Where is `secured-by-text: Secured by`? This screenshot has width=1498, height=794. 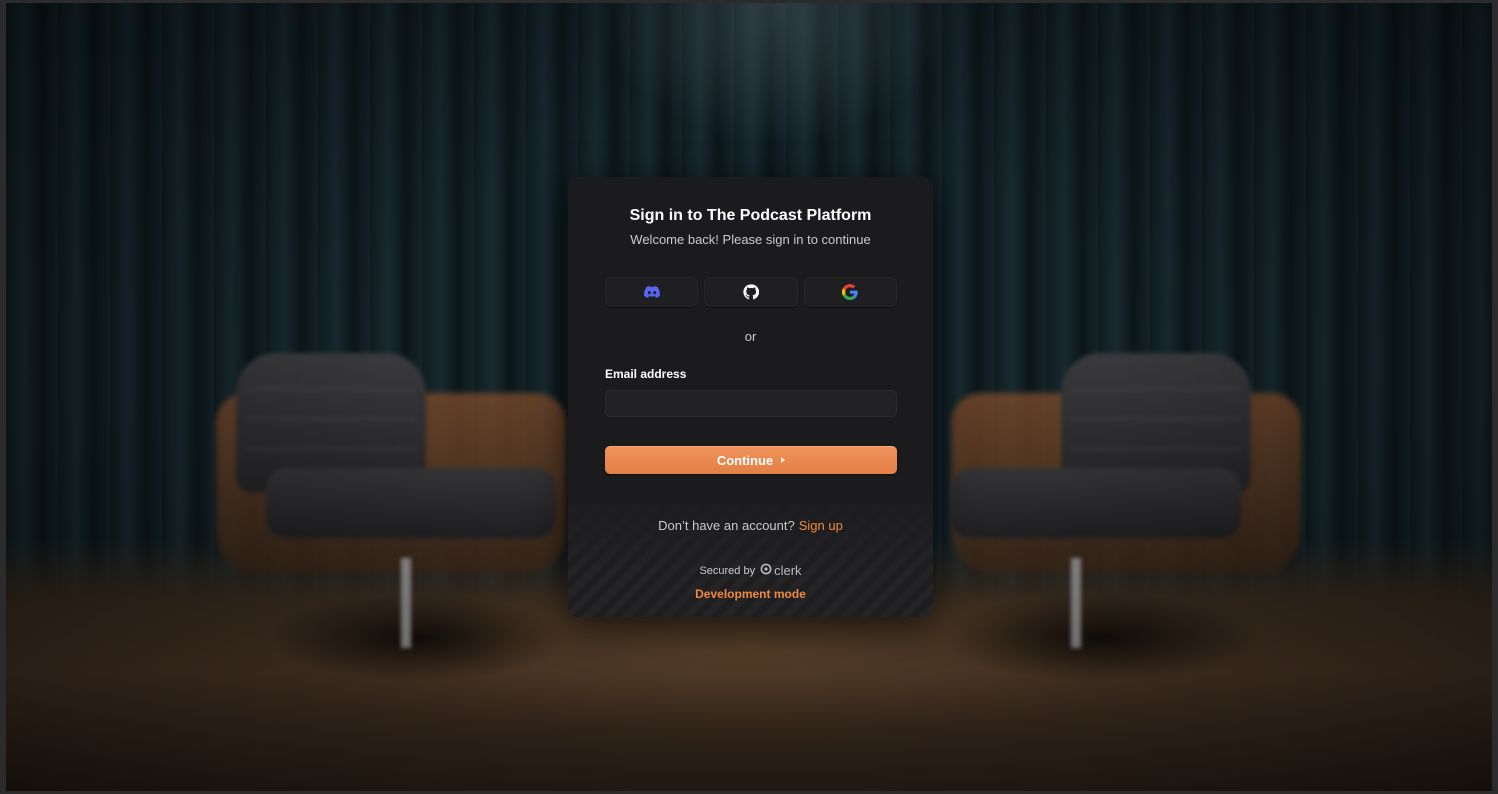 secured-by-text: Secured by is located at coordinates (727, 570).